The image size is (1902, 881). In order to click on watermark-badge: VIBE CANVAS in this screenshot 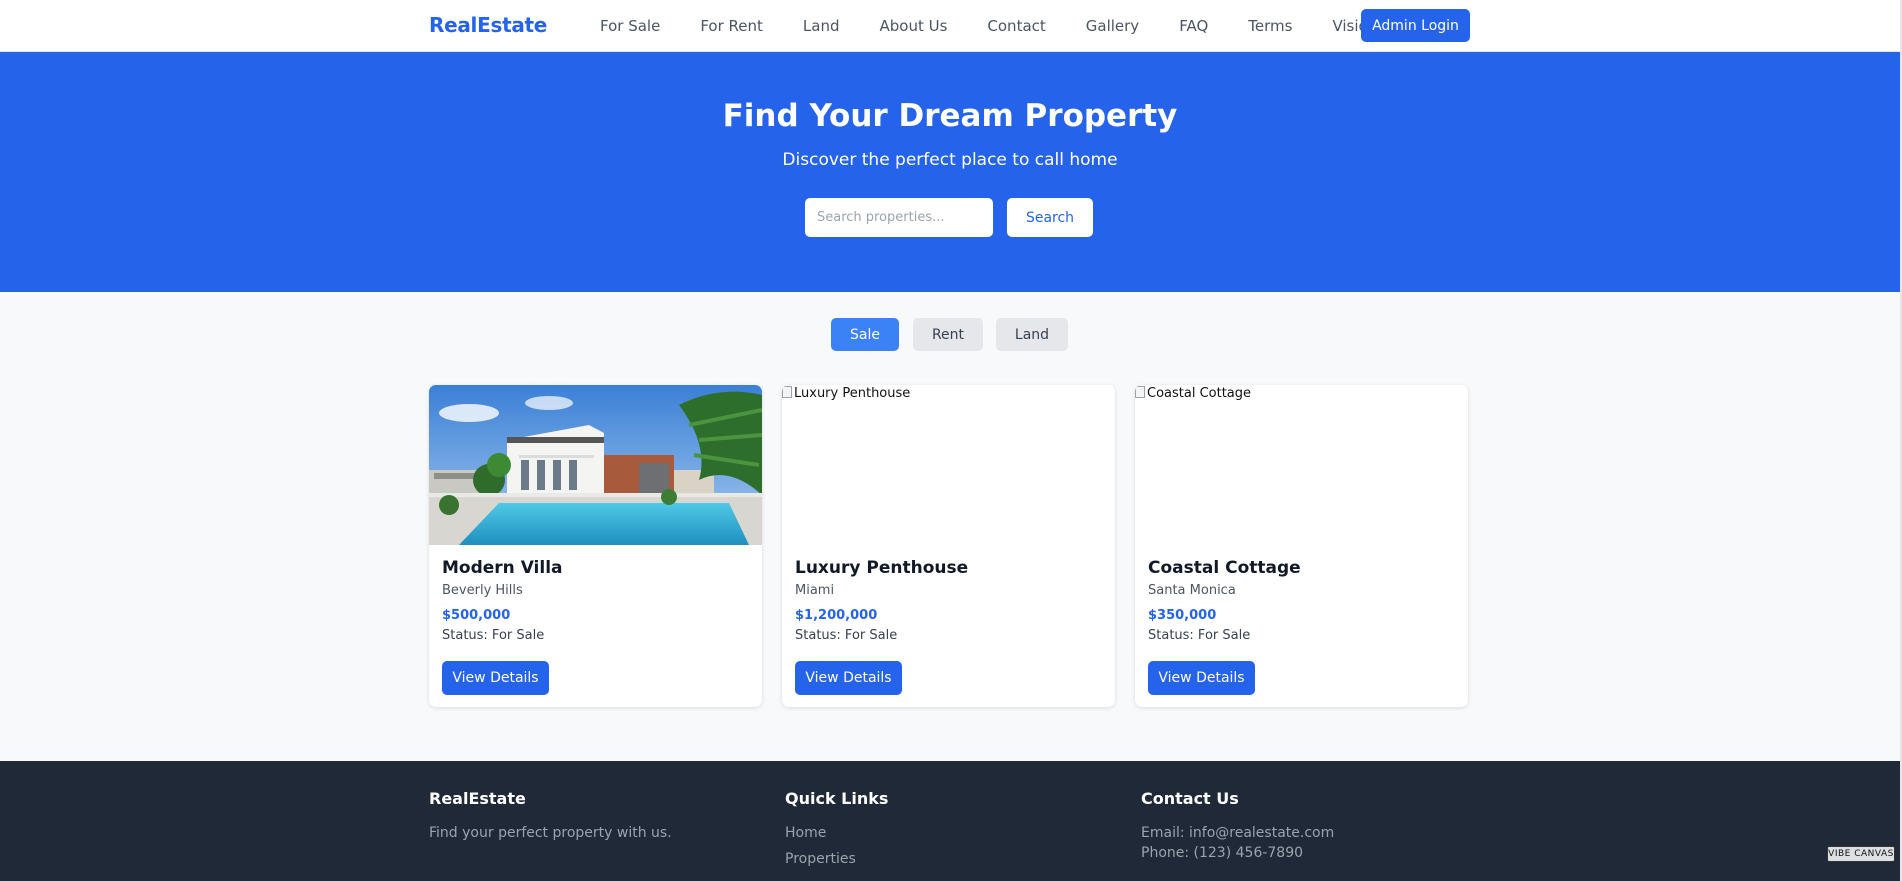, I will do `click(1861, 854)`.